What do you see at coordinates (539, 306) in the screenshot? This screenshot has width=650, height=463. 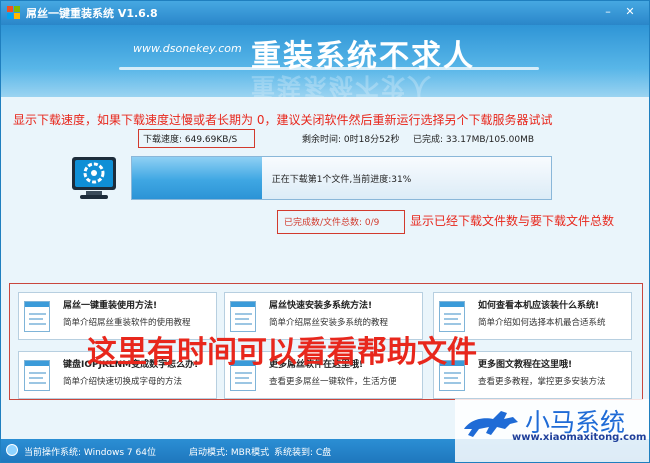 I see `help-card-title: 如何查看本机应该装什么系统!` at bounding box center [539, 306].